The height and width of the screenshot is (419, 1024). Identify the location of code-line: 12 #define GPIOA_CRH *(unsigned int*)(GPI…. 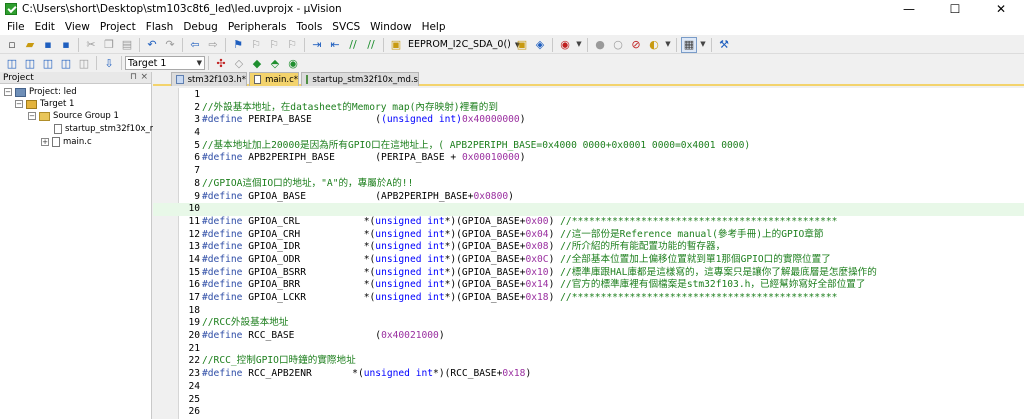
(588, 235).